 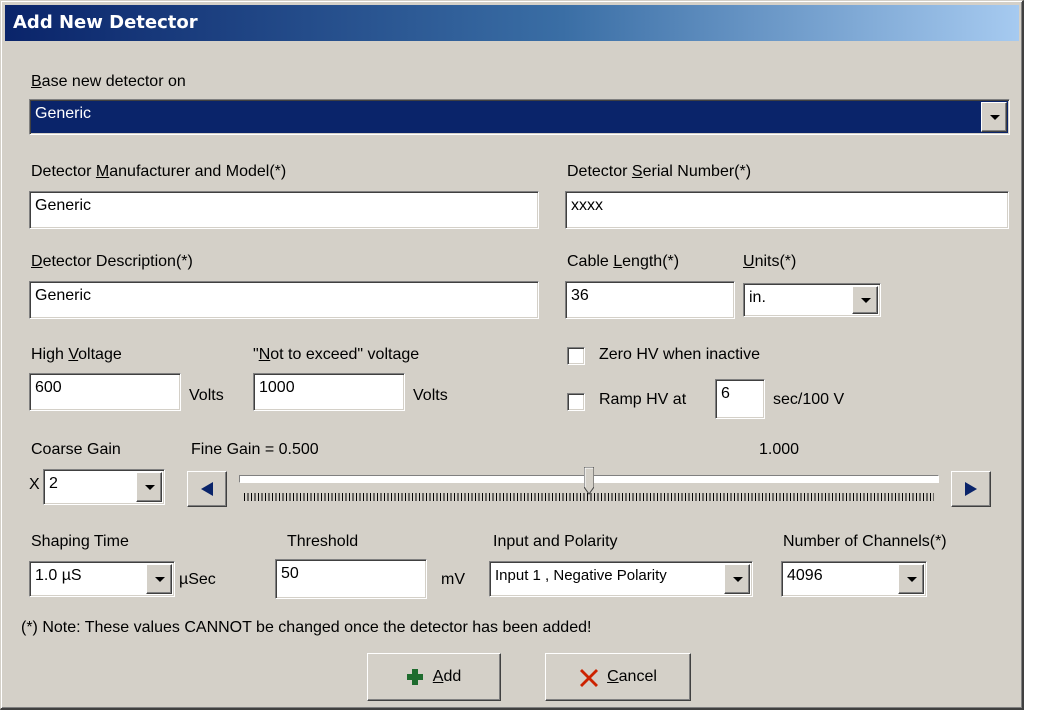 I want to click on dialog-title: Add New Detector, so click(x=105, y=22).